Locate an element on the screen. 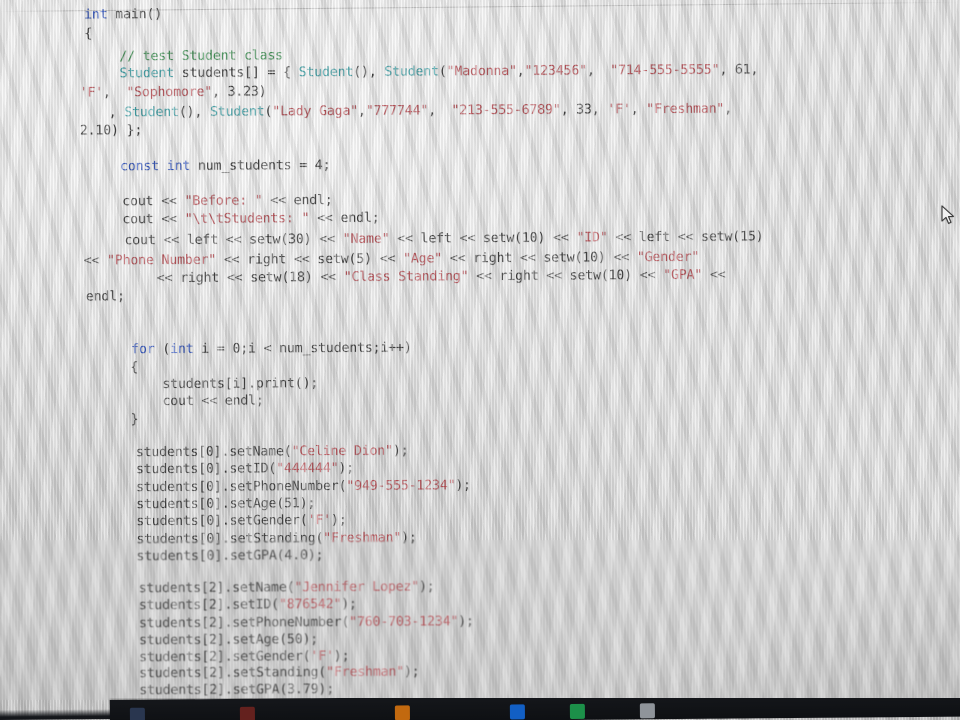 This screenshot has width=960, height=720. code-line: students[2].setStanding("Freshman"); is located at coordinates (279, 672).